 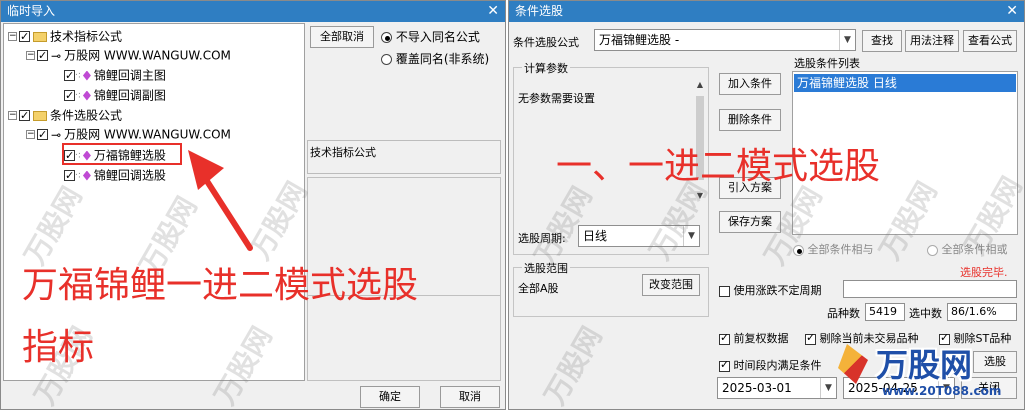 What do you see at coordinates (930, 289) in the screenshot?
I see `uncertain-period-field` at bounding box center [930, 289].